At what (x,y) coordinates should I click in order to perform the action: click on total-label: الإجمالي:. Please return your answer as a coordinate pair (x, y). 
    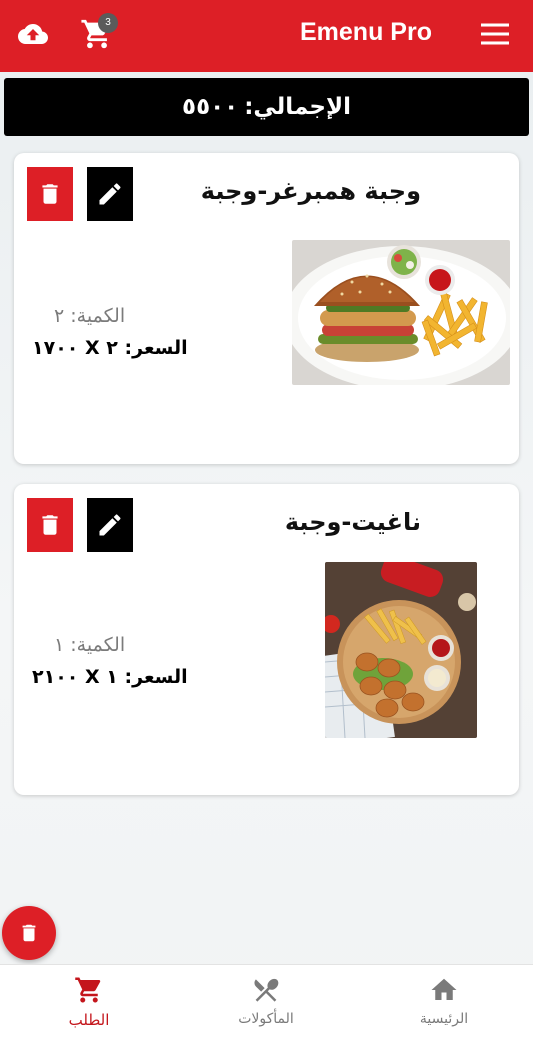
    Looking at the image, I should click on (297, 107).